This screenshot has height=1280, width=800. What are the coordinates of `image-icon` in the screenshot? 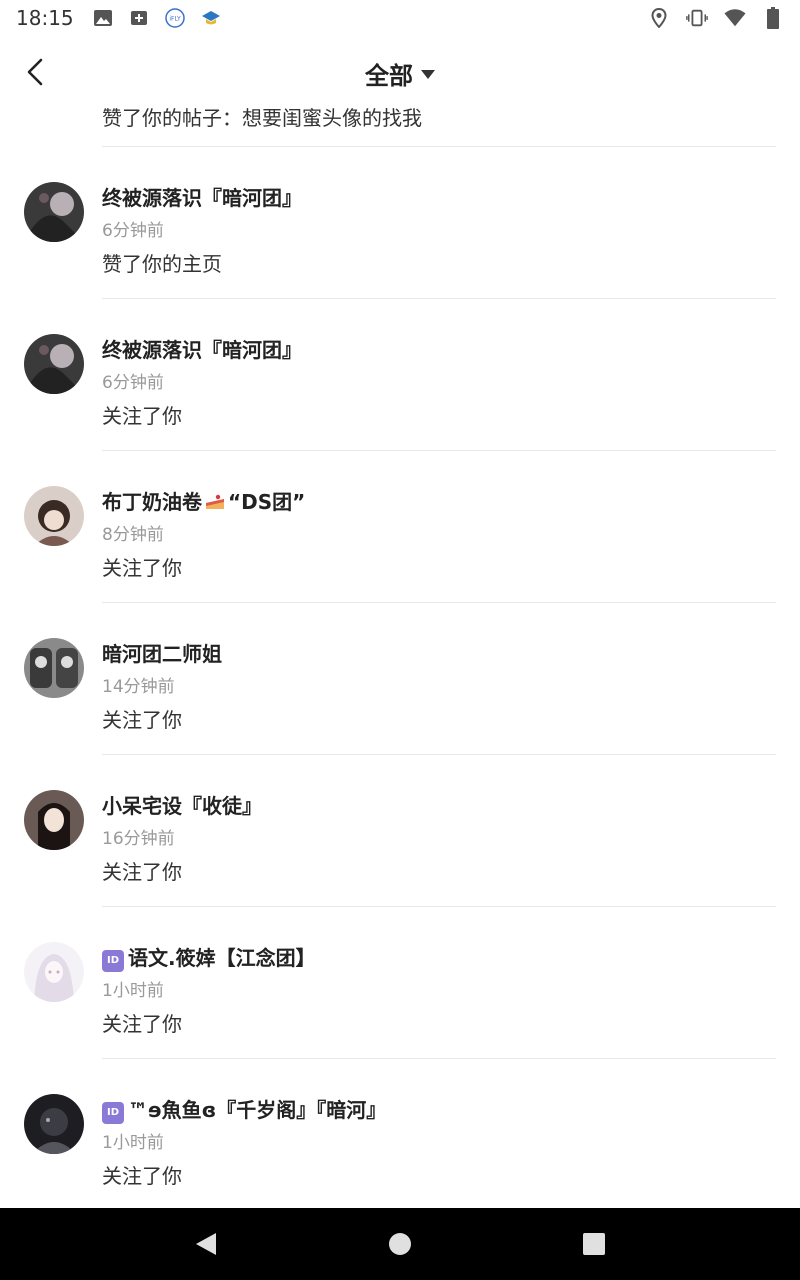 It's located at (103, 18).